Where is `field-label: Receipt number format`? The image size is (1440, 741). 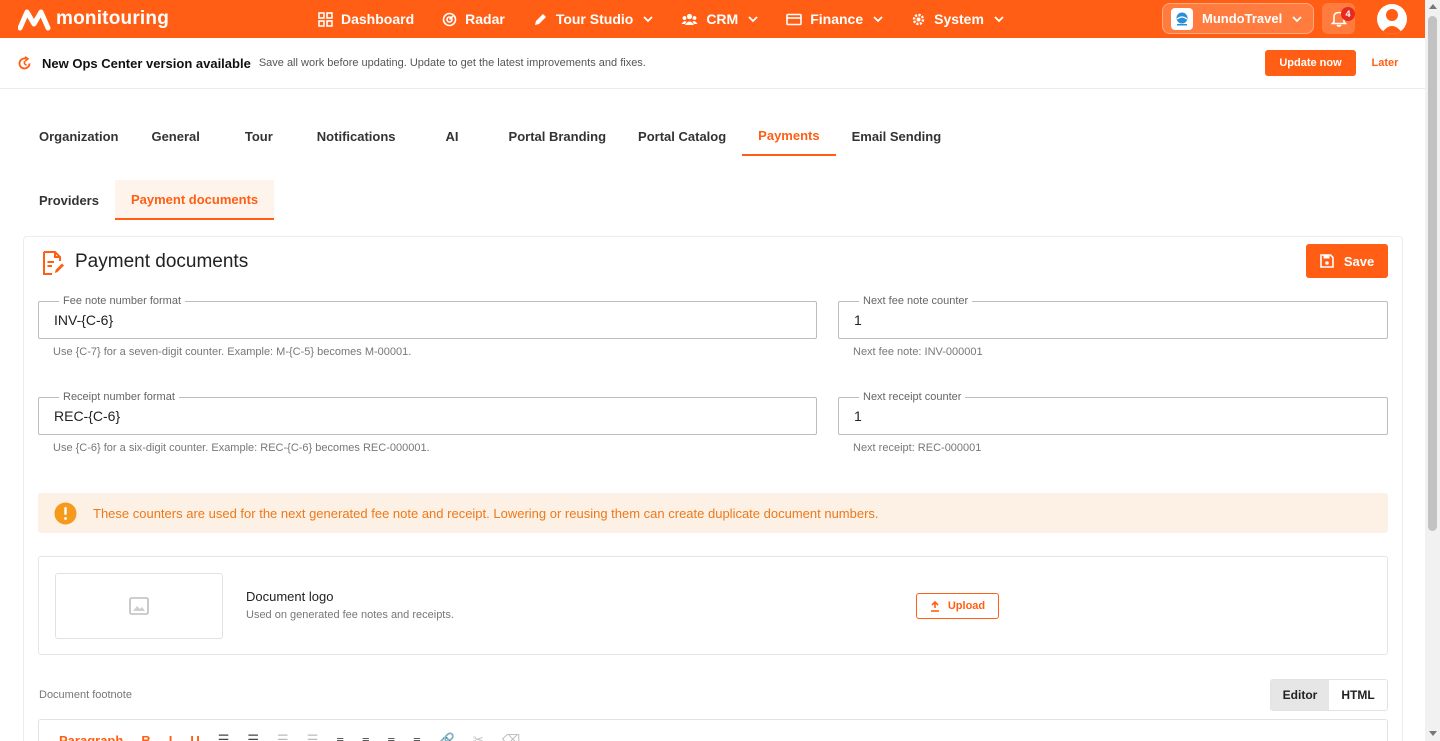 field-label: Receipt number format is located at coordinates (119, 397).